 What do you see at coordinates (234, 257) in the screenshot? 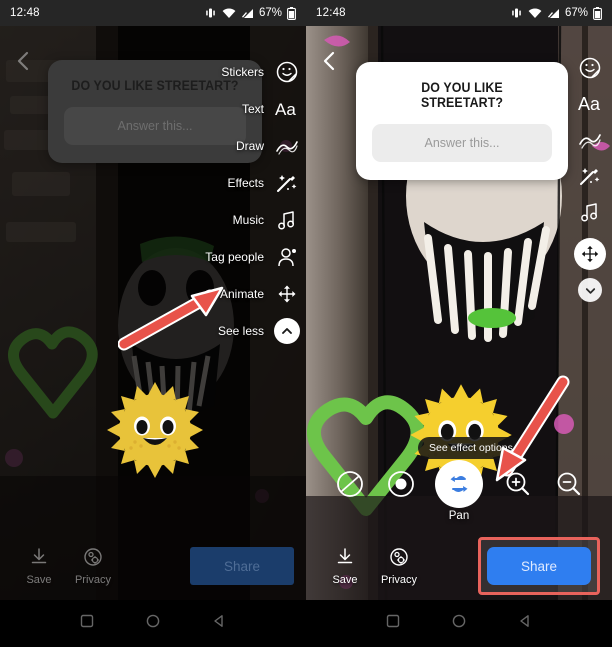
I see `tool-label-tag-people: Tag people` at bounding box center [234, 257].